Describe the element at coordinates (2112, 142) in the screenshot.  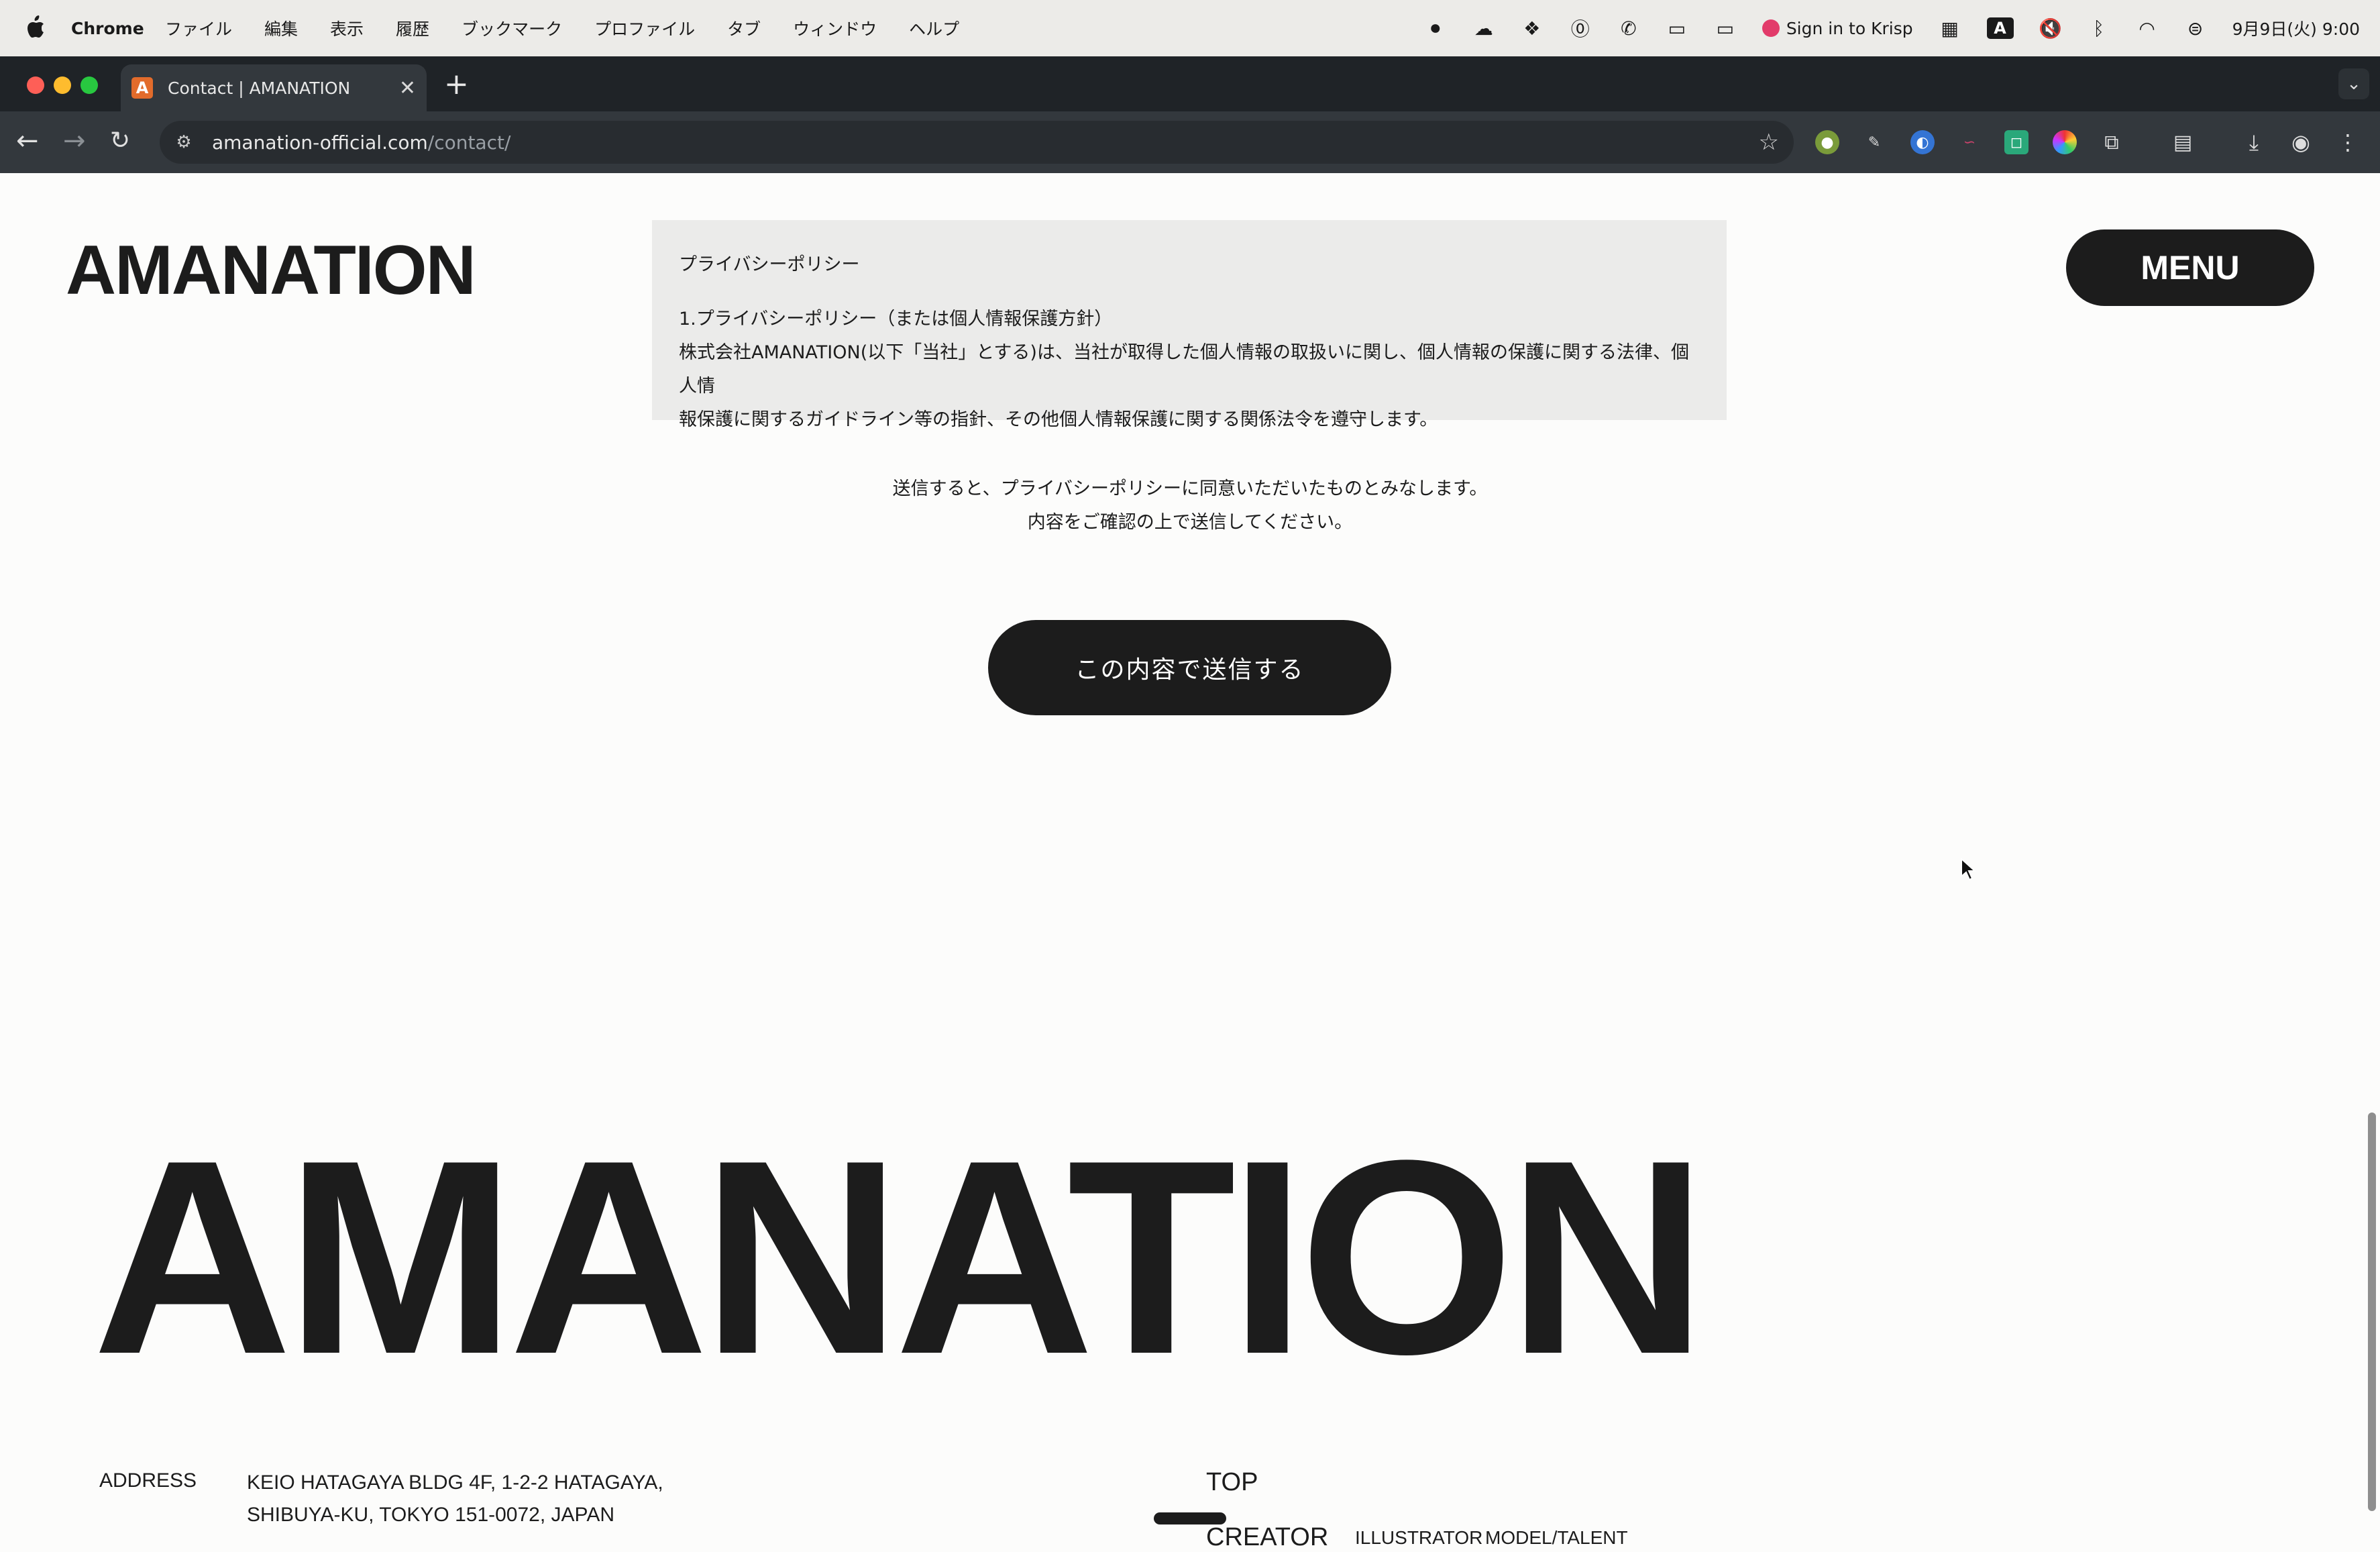
I see `extensions-puzzle-icon: ⧉` at that location.